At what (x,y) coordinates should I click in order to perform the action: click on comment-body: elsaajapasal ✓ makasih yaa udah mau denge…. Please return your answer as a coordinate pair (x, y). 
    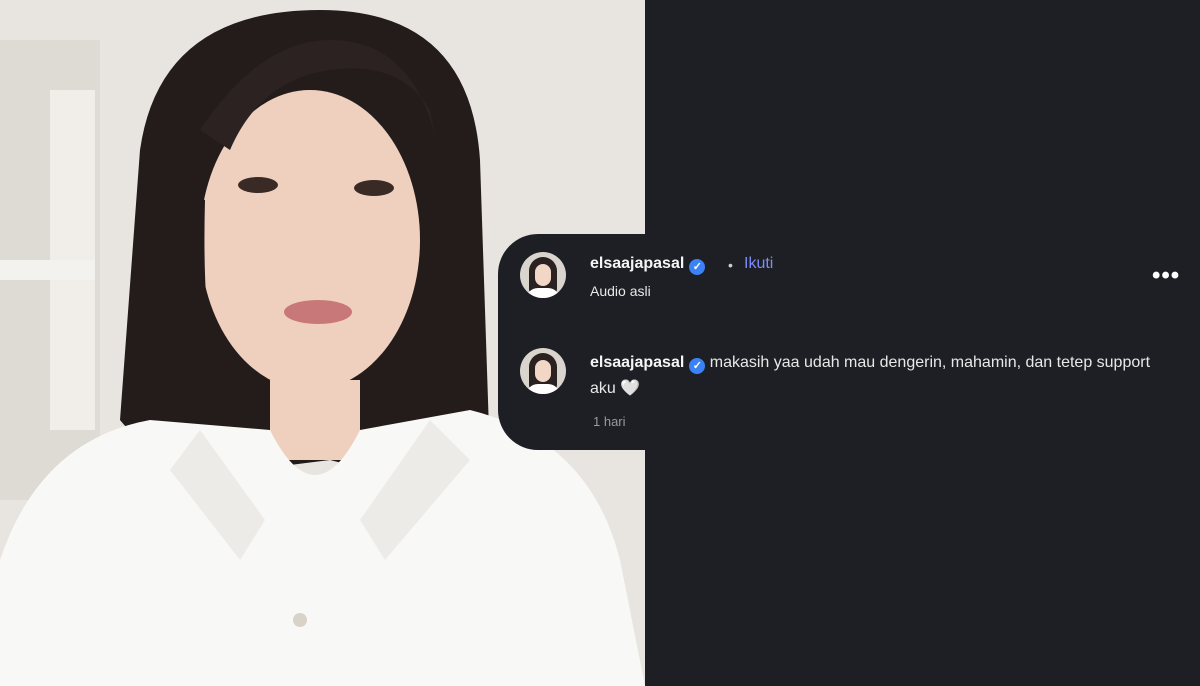
    Looking at the image, I should click on (880, 376).